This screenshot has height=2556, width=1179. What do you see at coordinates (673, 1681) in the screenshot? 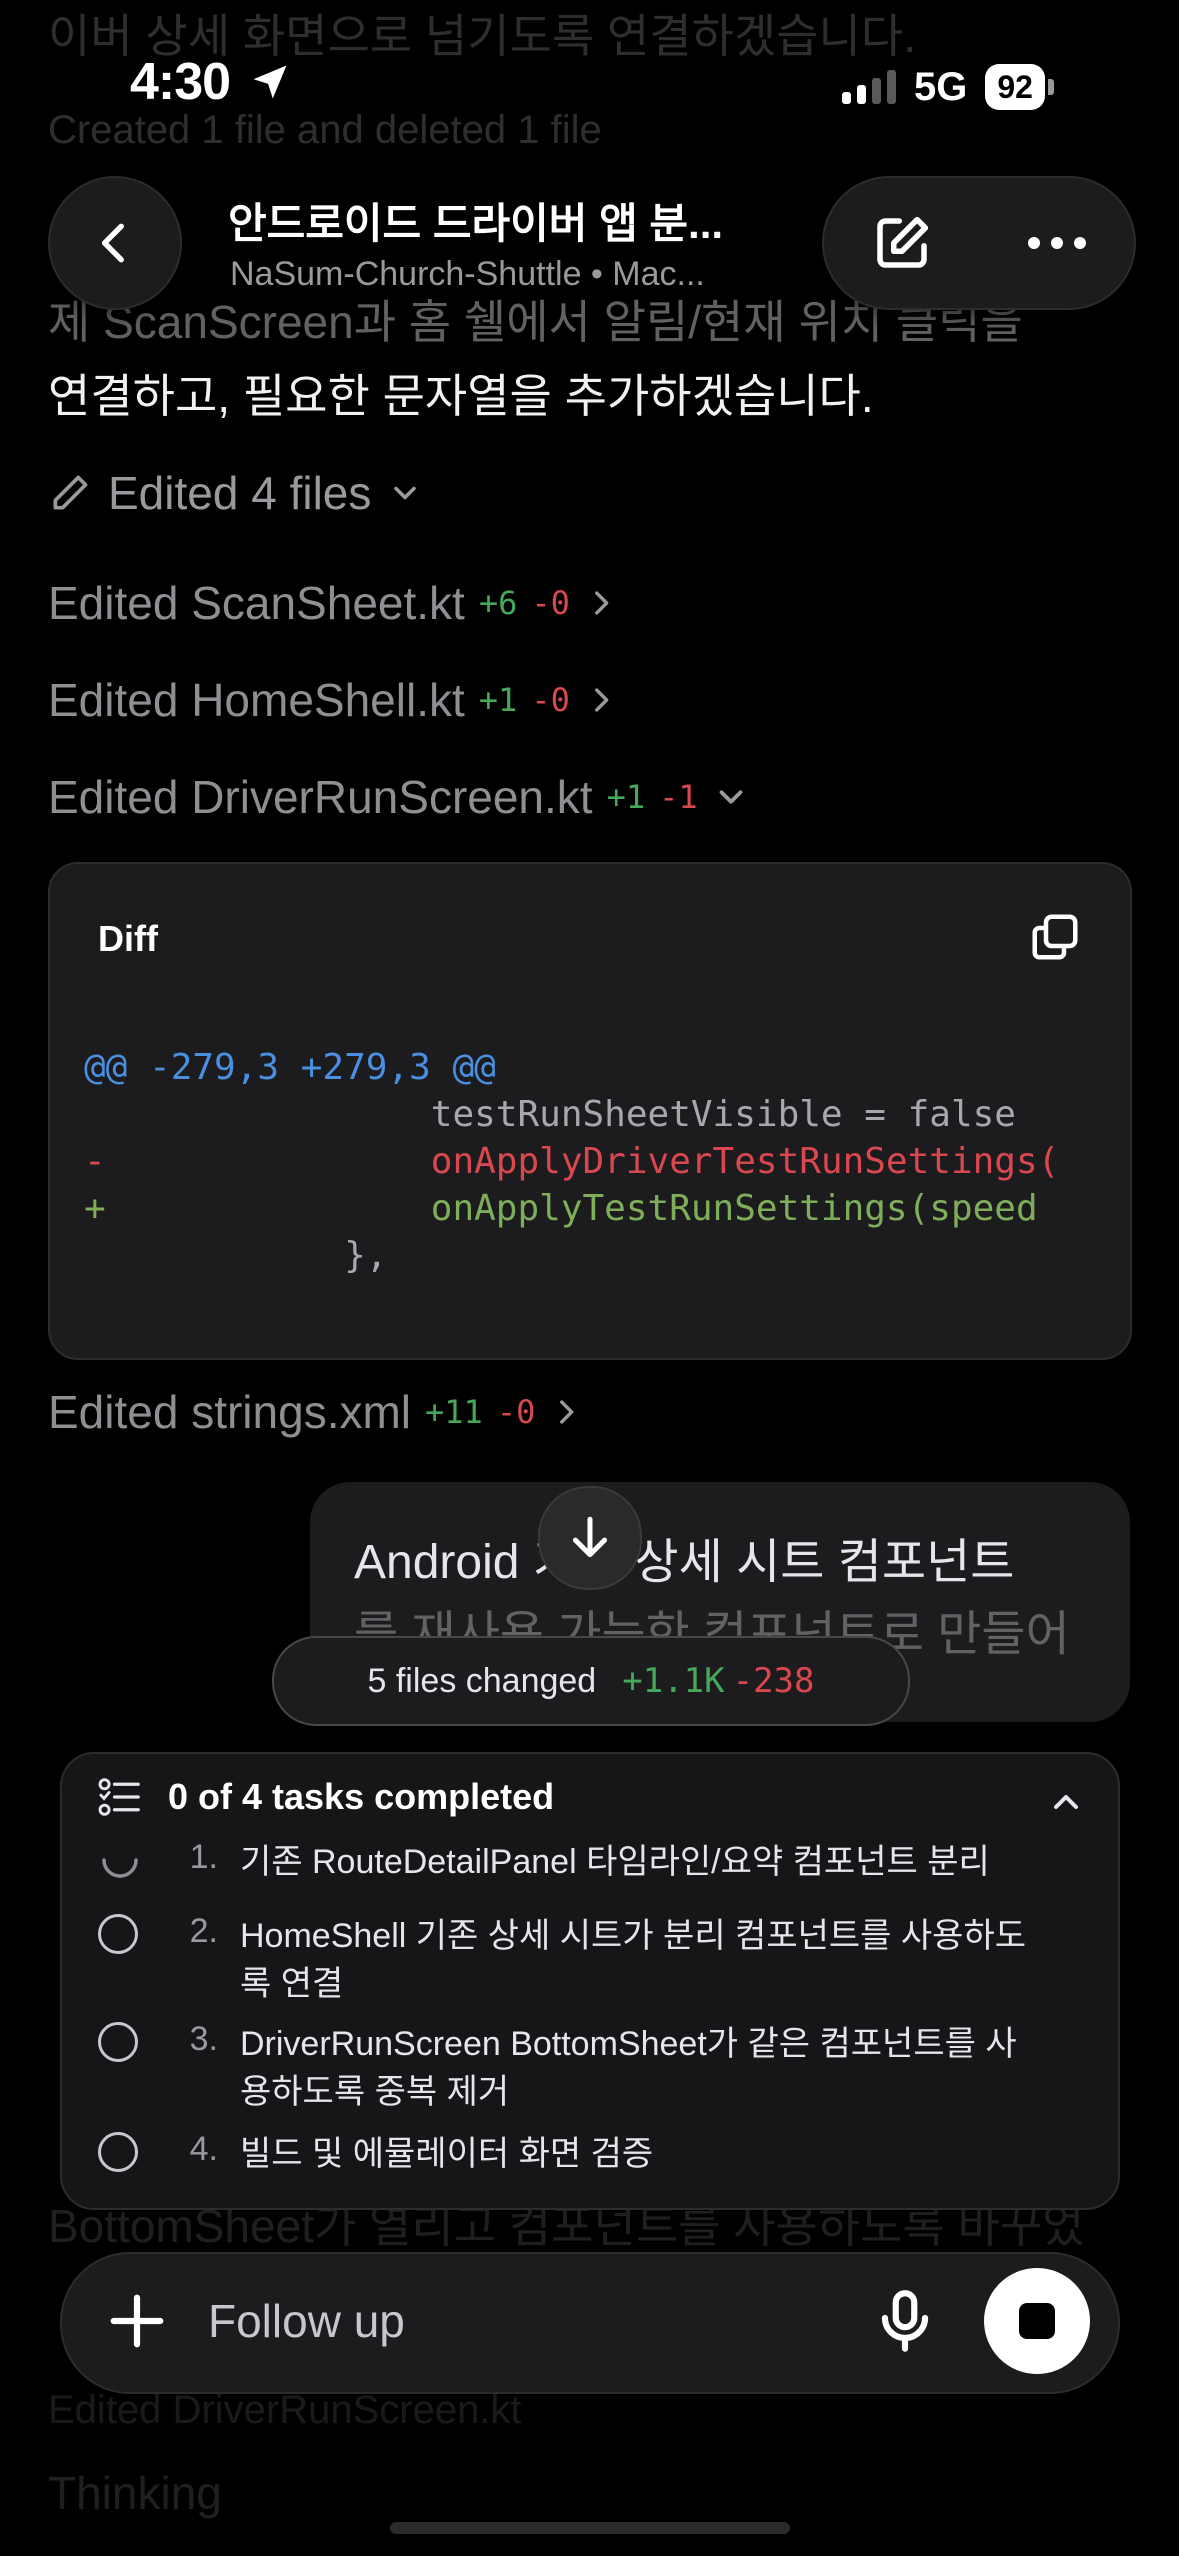
I see `total-lines-added: +1.1K` at bounding box center [673, 1681].